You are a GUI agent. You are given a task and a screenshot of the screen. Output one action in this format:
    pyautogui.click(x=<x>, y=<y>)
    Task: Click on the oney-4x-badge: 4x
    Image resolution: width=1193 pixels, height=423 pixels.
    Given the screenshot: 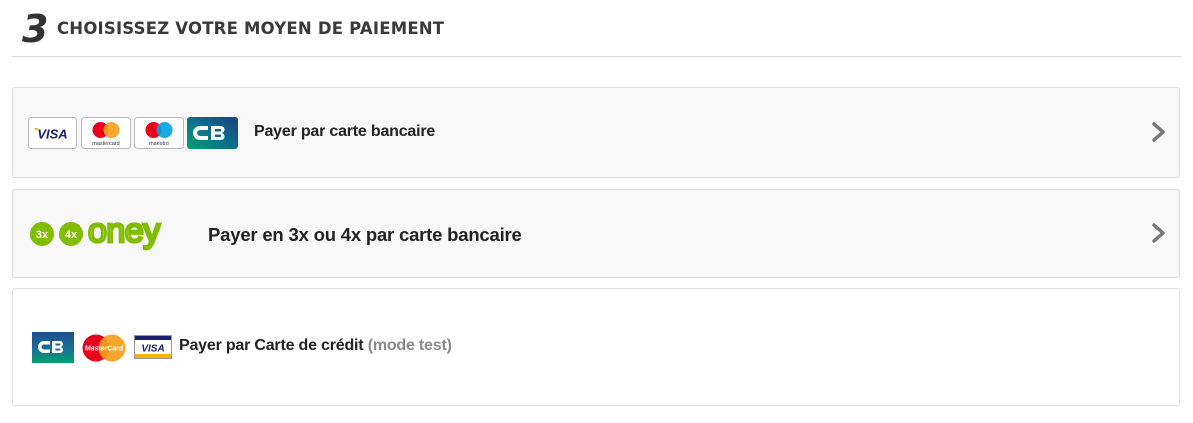 What is the action you would take?
    pyautogui.click(x=71, y=234)
    